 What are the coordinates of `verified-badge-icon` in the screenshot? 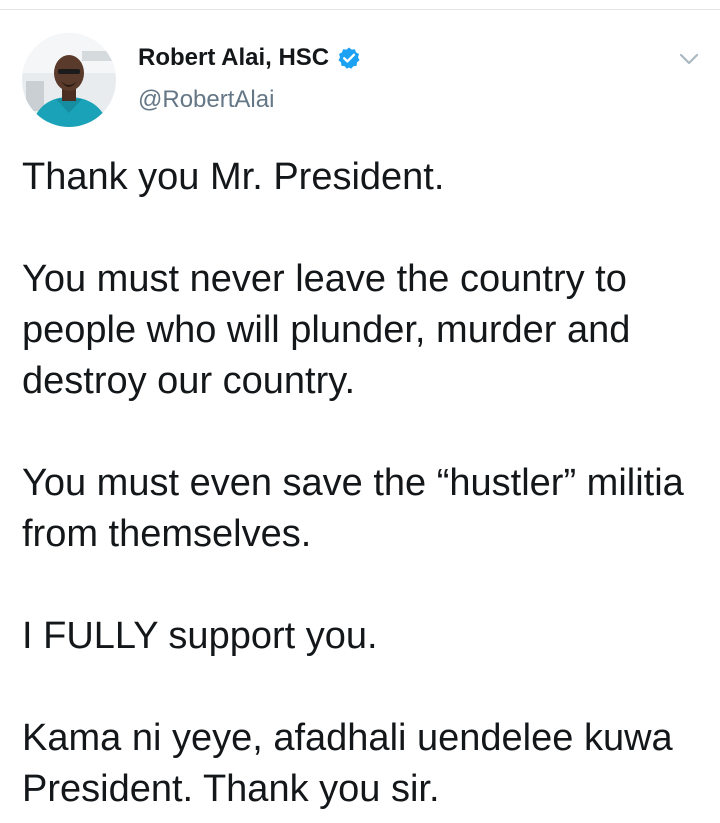 It's located at (349, 58).